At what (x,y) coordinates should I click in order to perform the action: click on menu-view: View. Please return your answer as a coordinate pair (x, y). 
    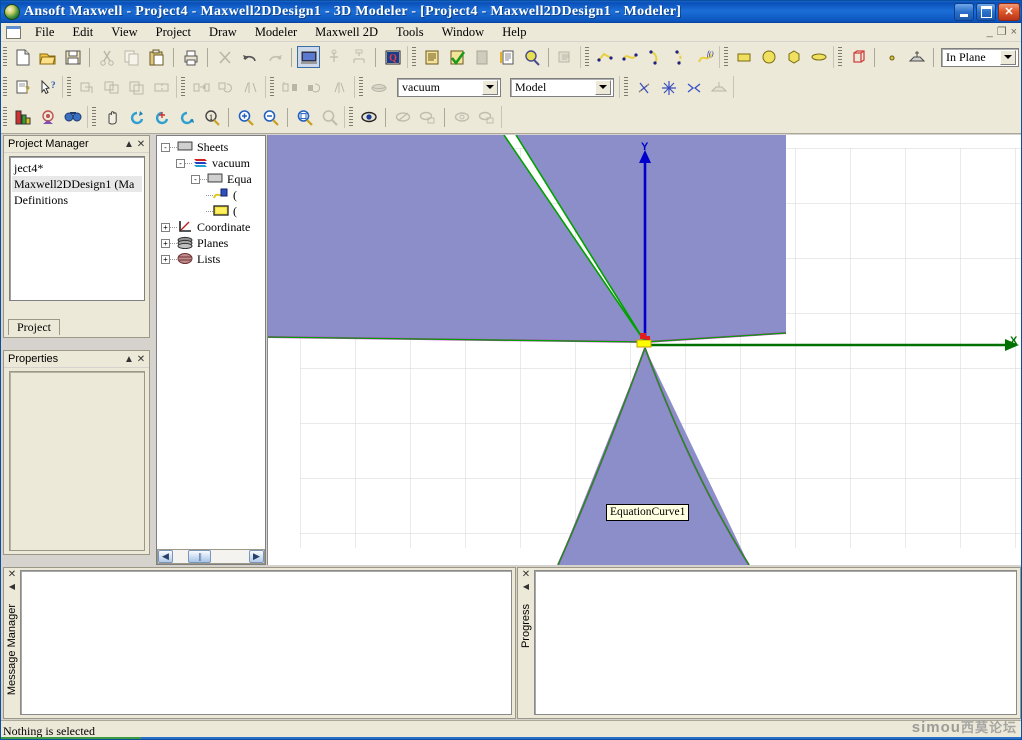
    Looking at the image, I should click on (124, 32).